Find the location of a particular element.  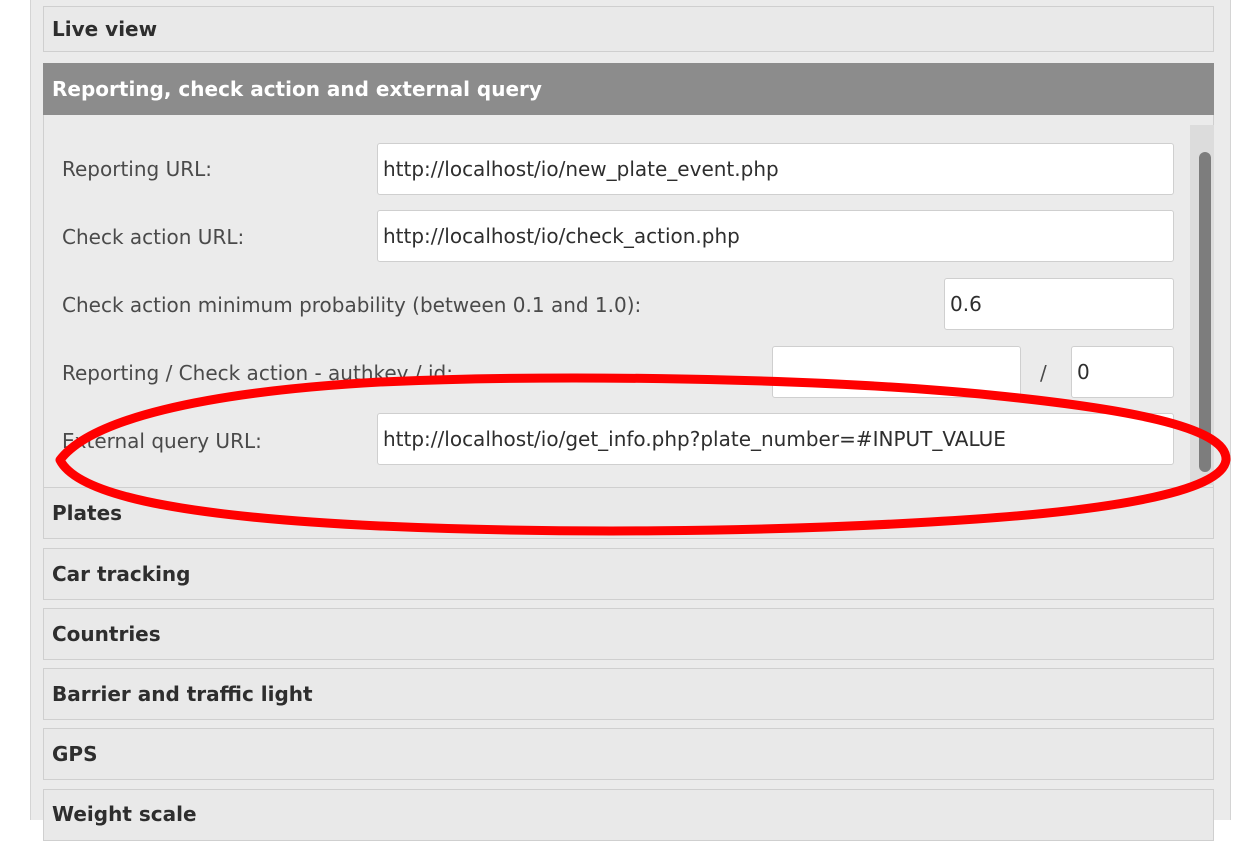

section-barrier-traffic-light: Barrier and traffic light is located at coordinates (628, 694).